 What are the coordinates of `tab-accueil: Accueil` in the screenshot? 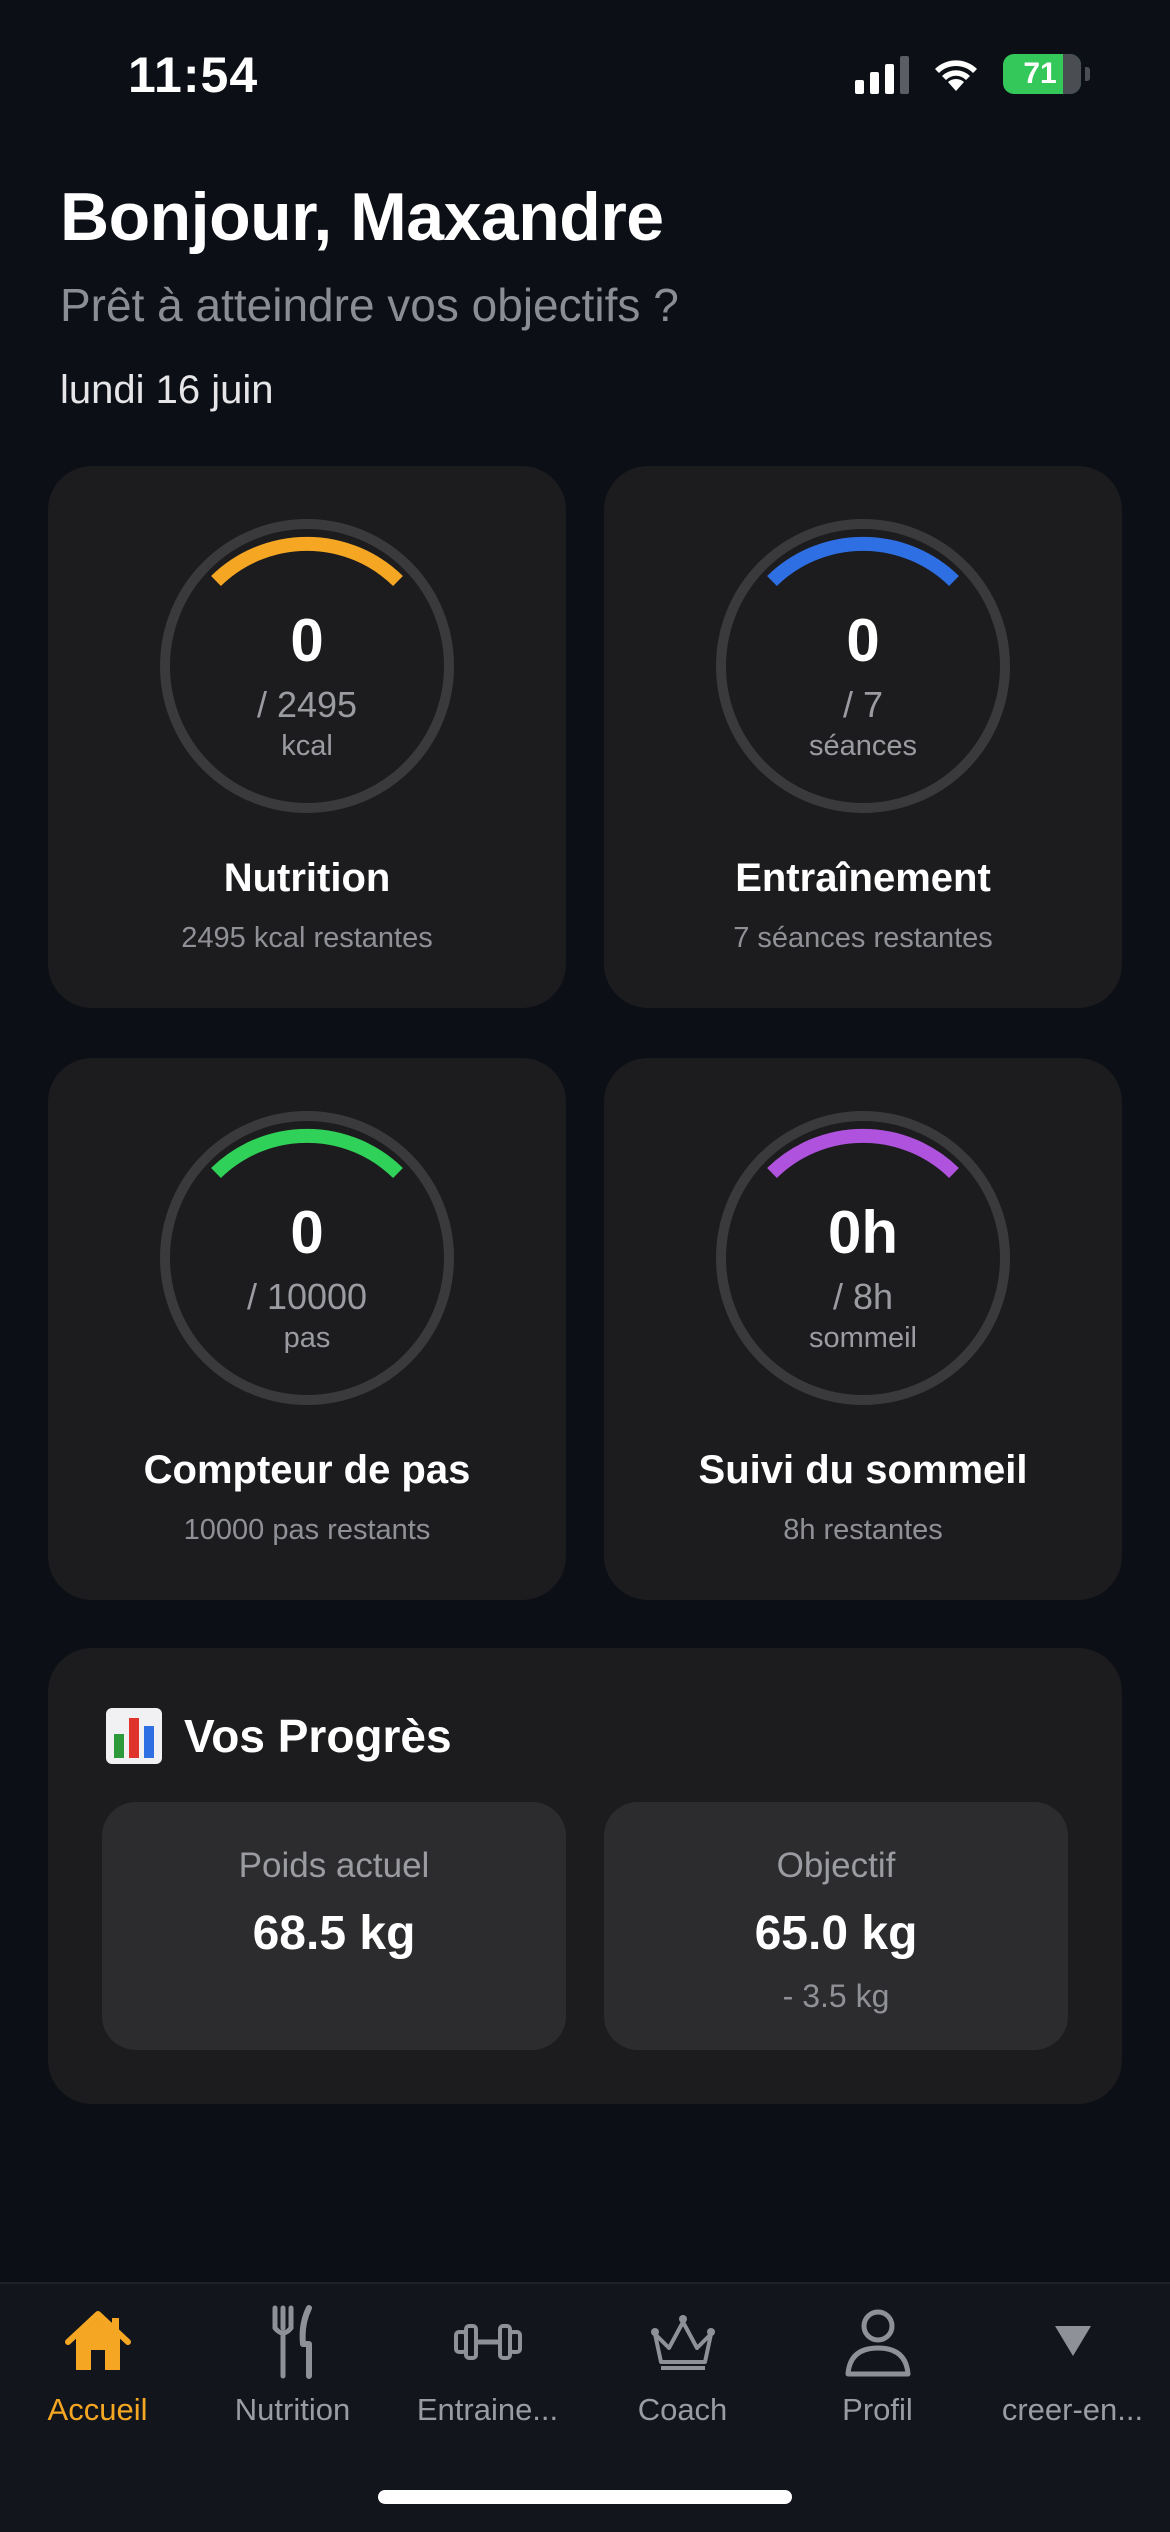 It's located at (97, 2379).